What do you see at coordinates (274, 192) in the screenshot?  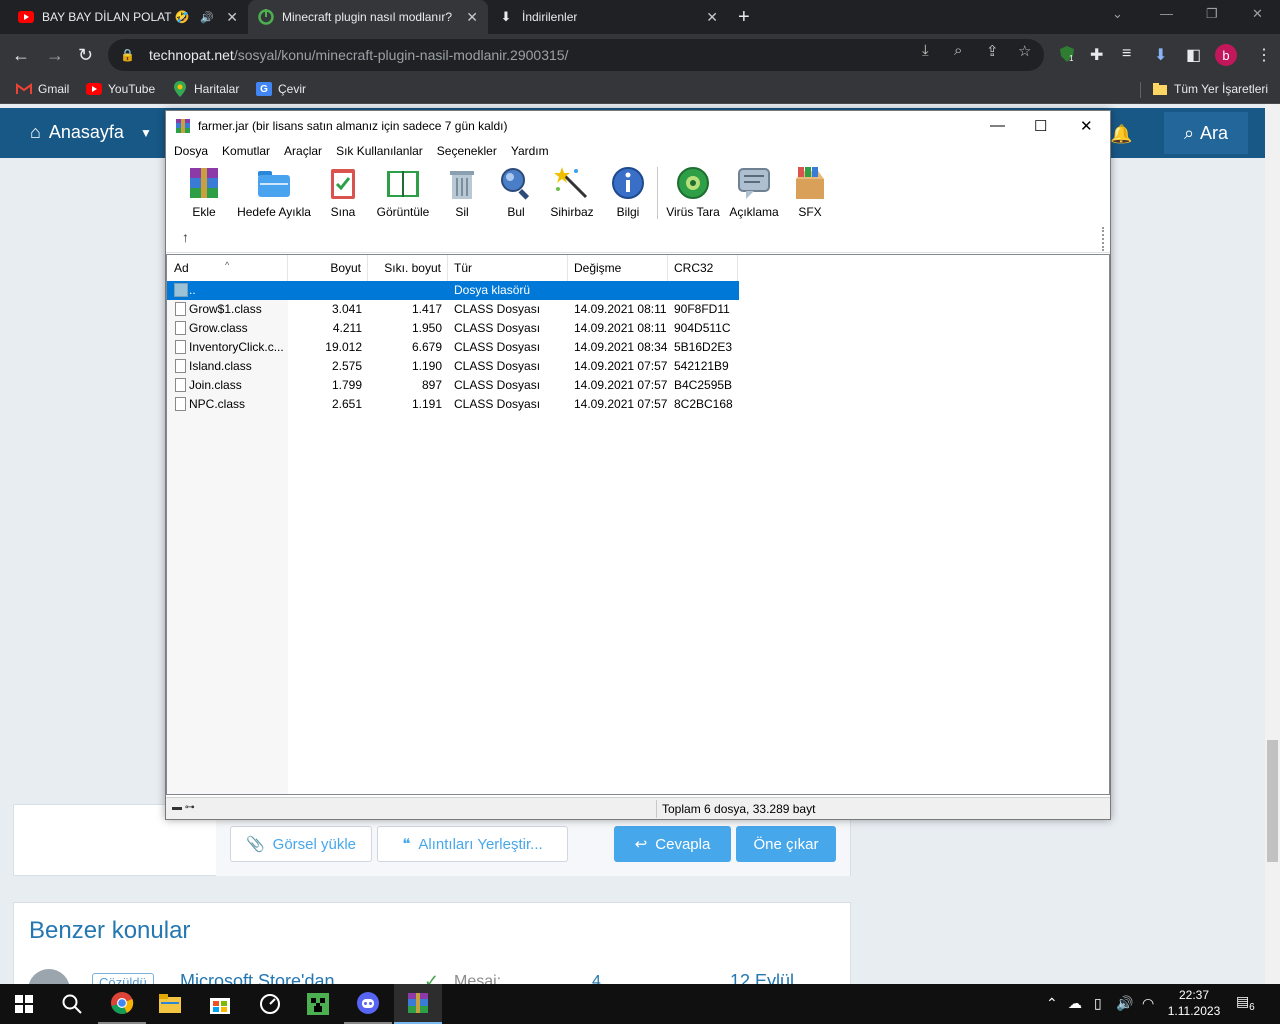 I see `tool-extract-button: Hedefe Ayıkla` at bounding box center [274, 192].